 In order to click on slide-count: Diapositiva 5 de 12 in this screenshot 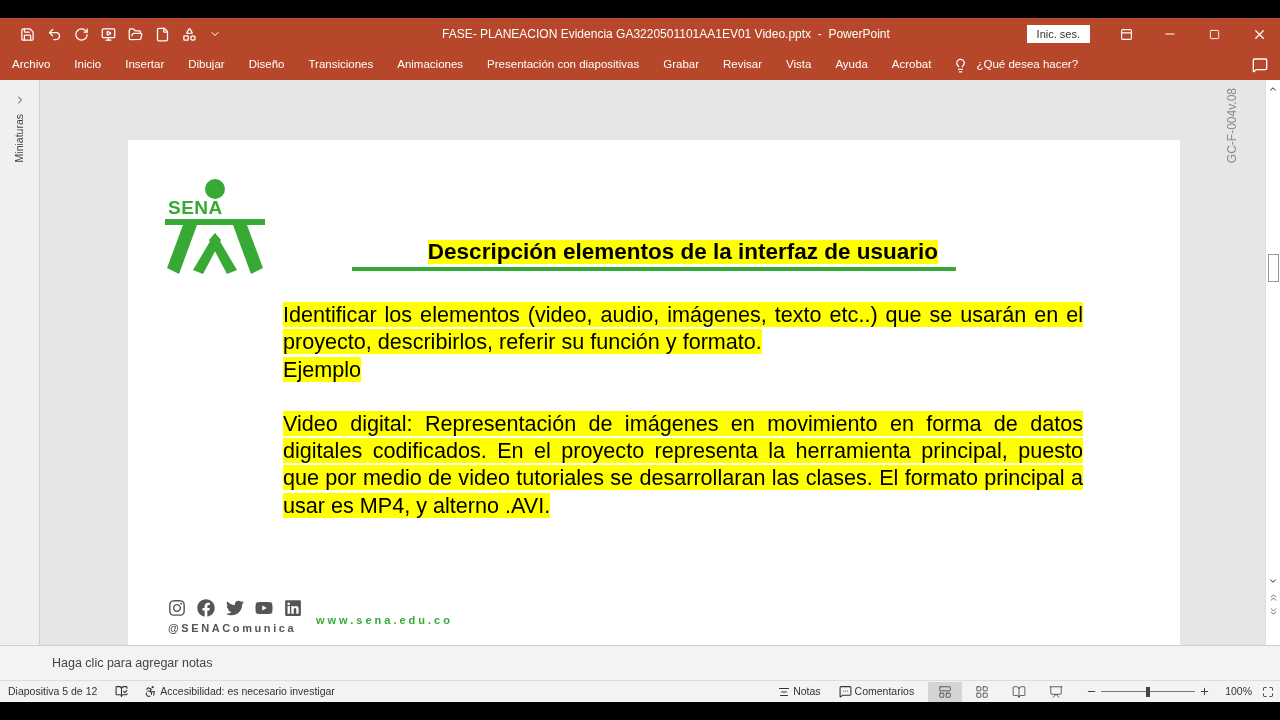, I will do `click(53, 691)`.